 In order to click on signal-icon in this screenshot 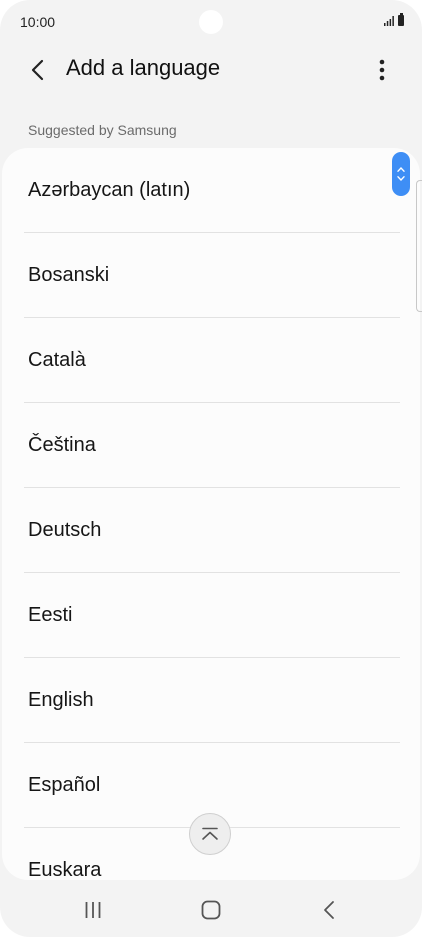, I will do `click(389, 21)`.